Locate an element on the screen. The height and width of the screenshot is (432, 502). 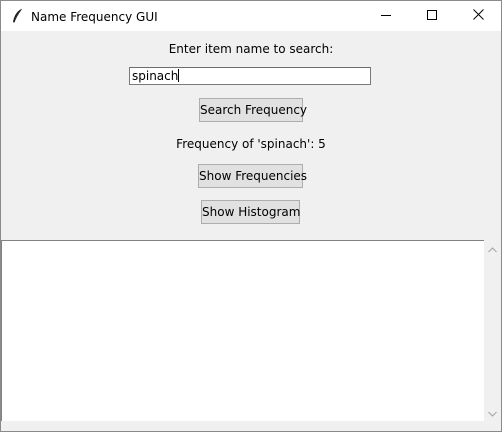
close-icon is located at coordinates (478, 16).